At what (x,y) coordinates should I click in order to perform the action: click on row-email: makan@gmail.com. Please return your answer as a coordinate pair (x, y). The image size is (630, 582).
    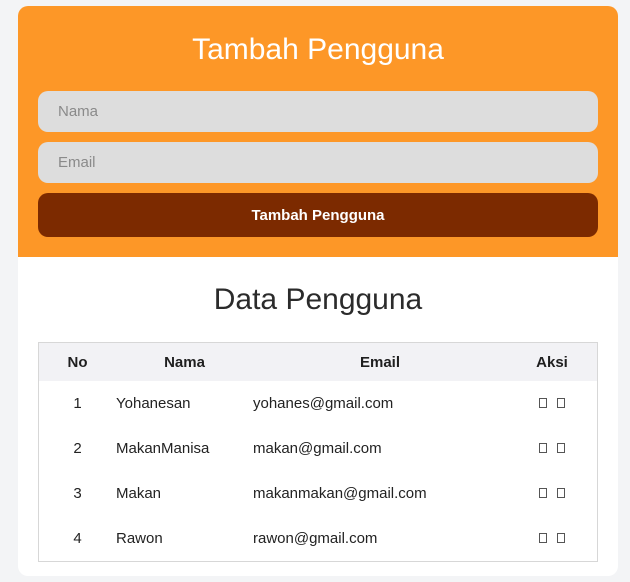
    Looking at the image, I should click on (317, 448).